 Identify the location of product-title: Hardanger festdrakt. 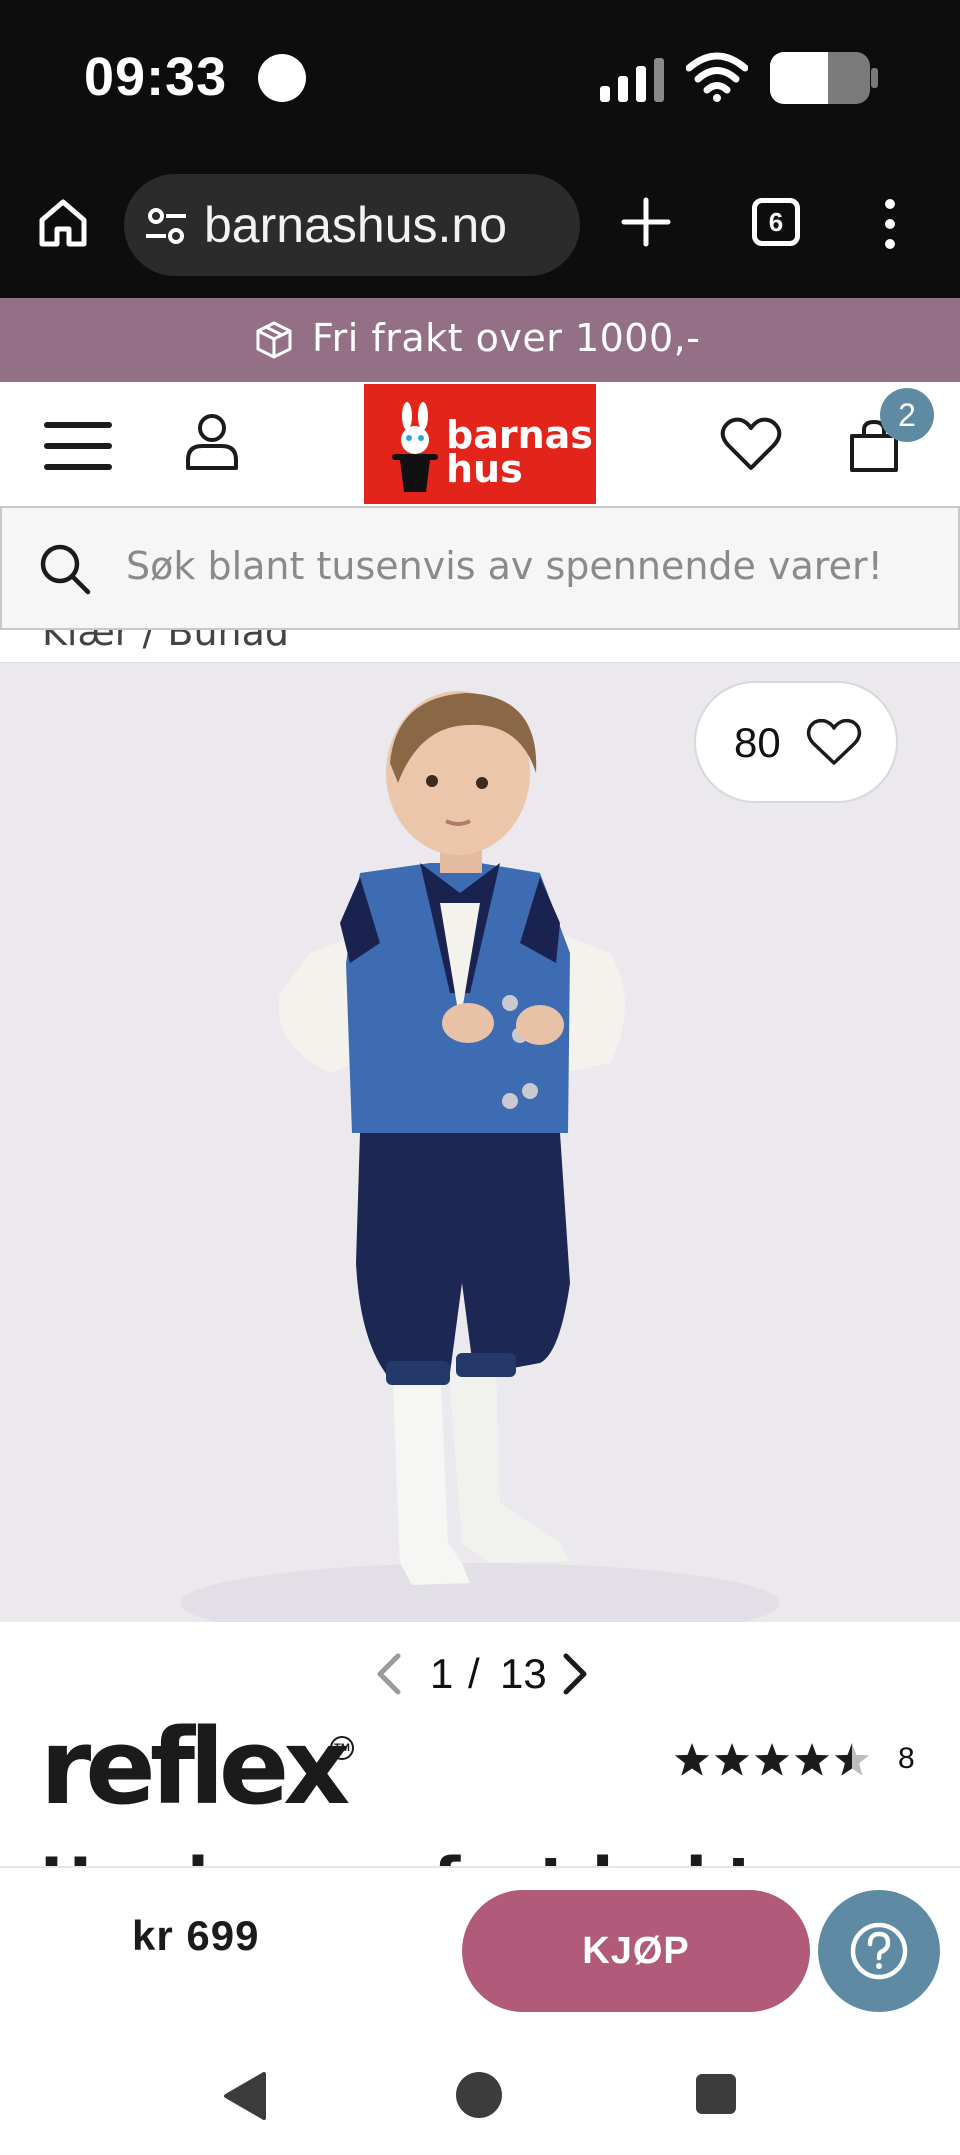
(398, 1856).